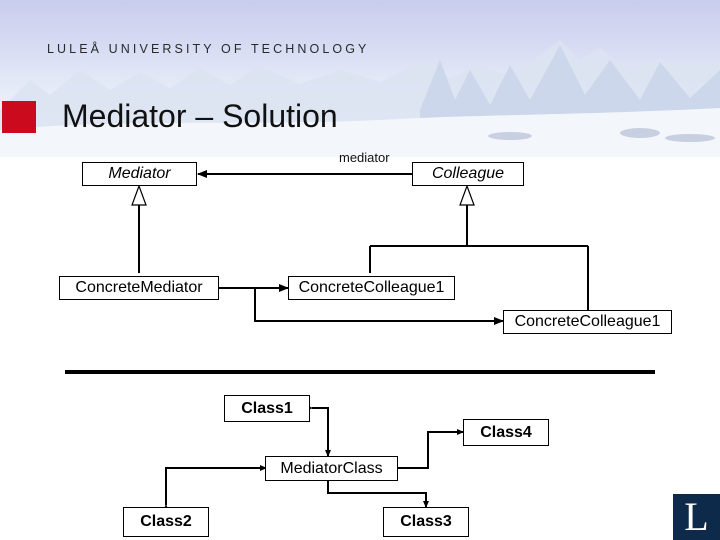 The width and height of the screenshot is (720, 540). I want to click on association-label: mediator, so click(364, 157).